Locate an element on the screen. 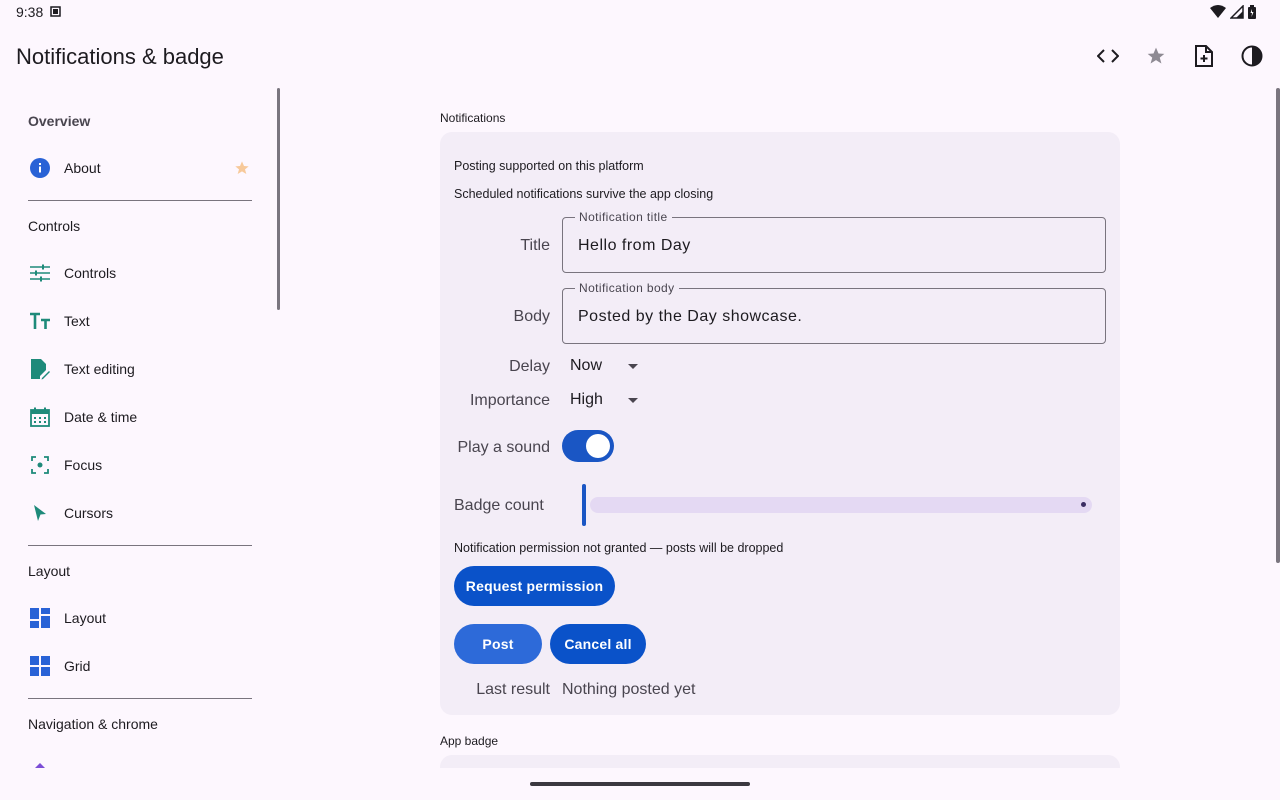 This screenshot has width=1280, height=800. status-bar: 9:38 is located at coordinates (640, 12).